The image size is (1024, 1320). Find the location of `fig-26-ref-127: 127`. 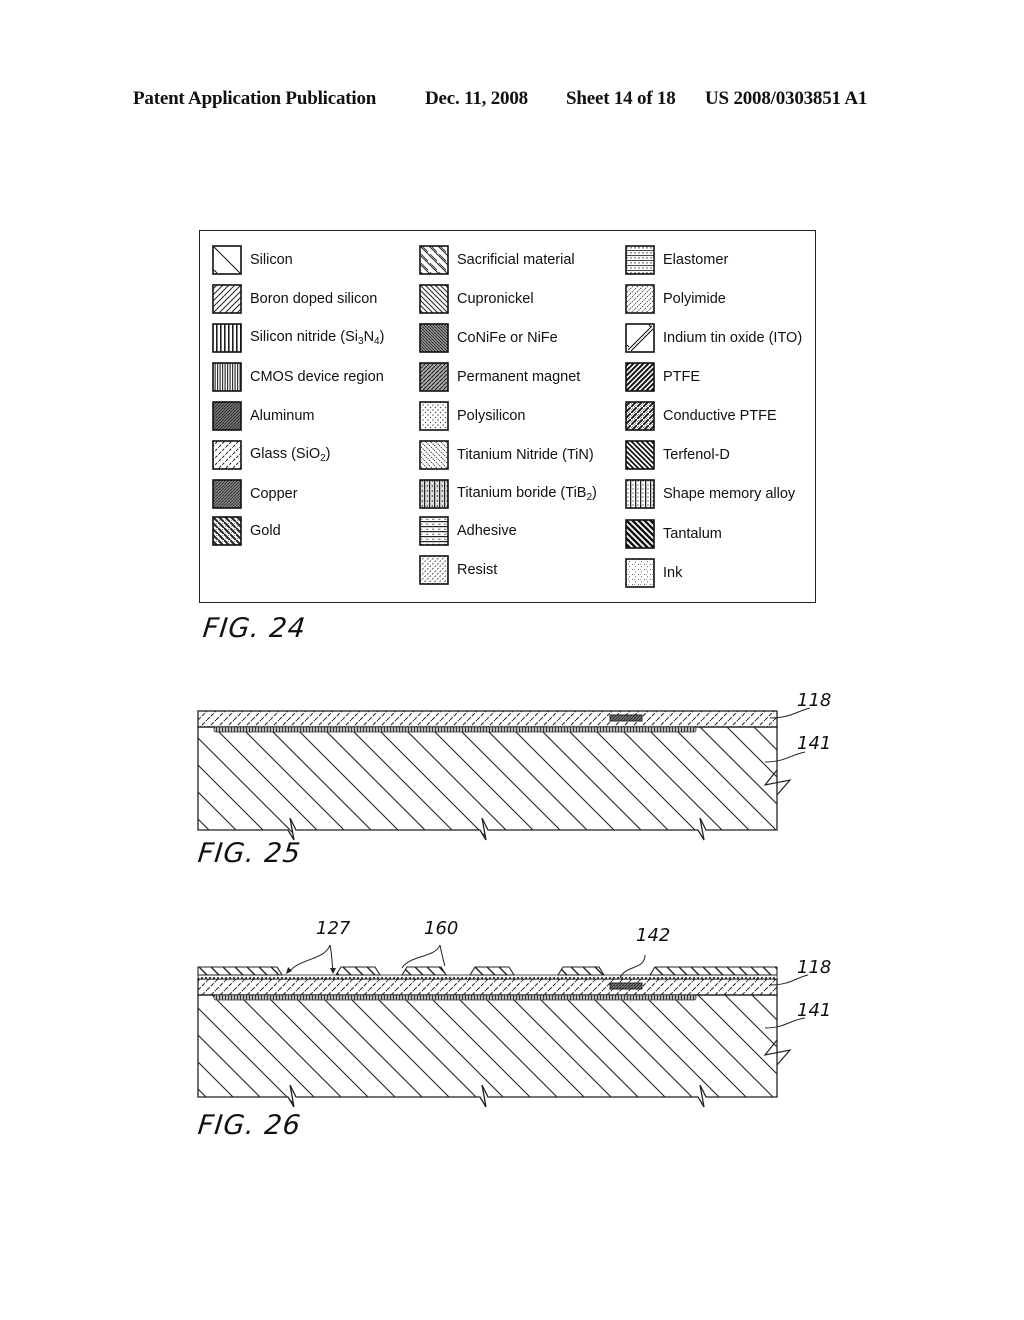

fig-26-ref-127: 127 is located at coordinates (333, 928).